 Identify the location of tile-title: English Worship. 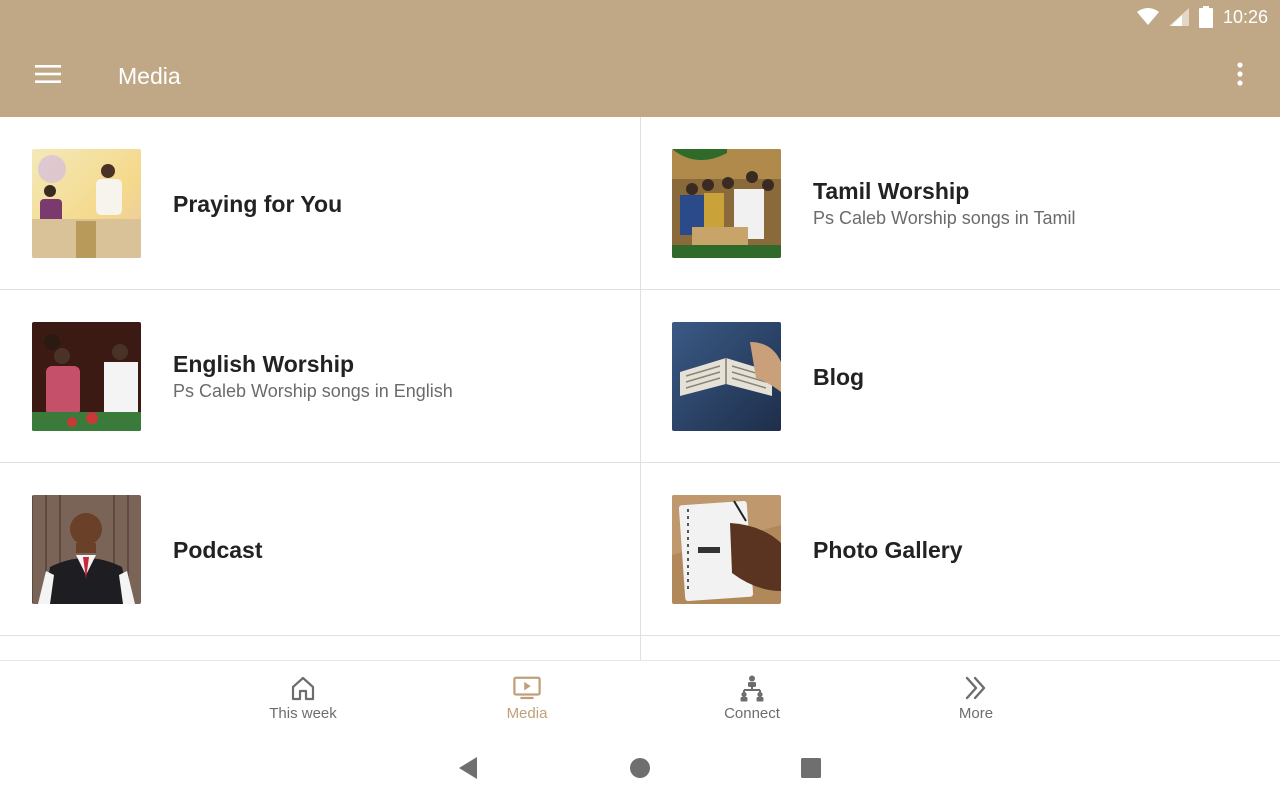
(264, 364).